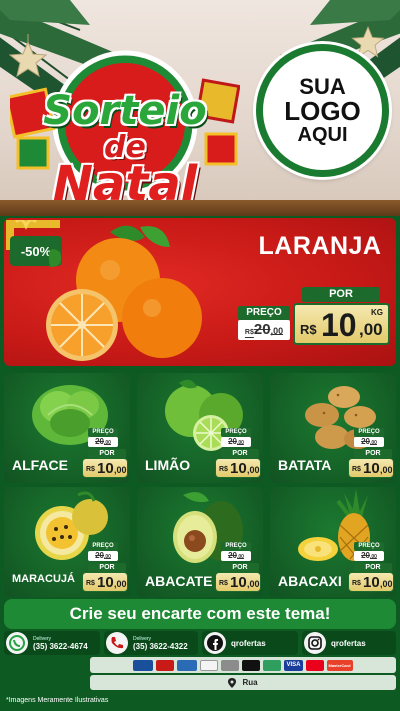  I want to click on cta-banner: Crie seu encarte com este tema!, so click(200, 614).